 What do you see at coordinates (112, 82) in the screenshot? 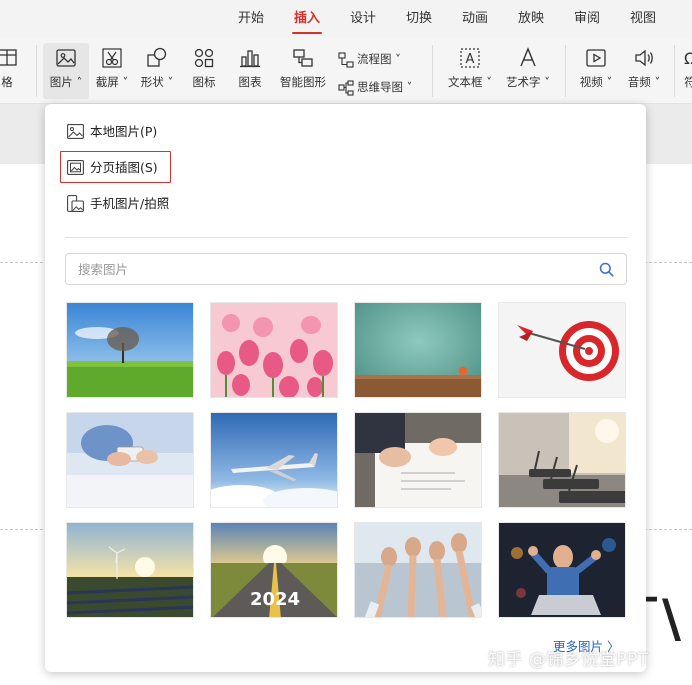
I see `screenshot-label: 截屏 ˅` at bounding box center [112, 82].